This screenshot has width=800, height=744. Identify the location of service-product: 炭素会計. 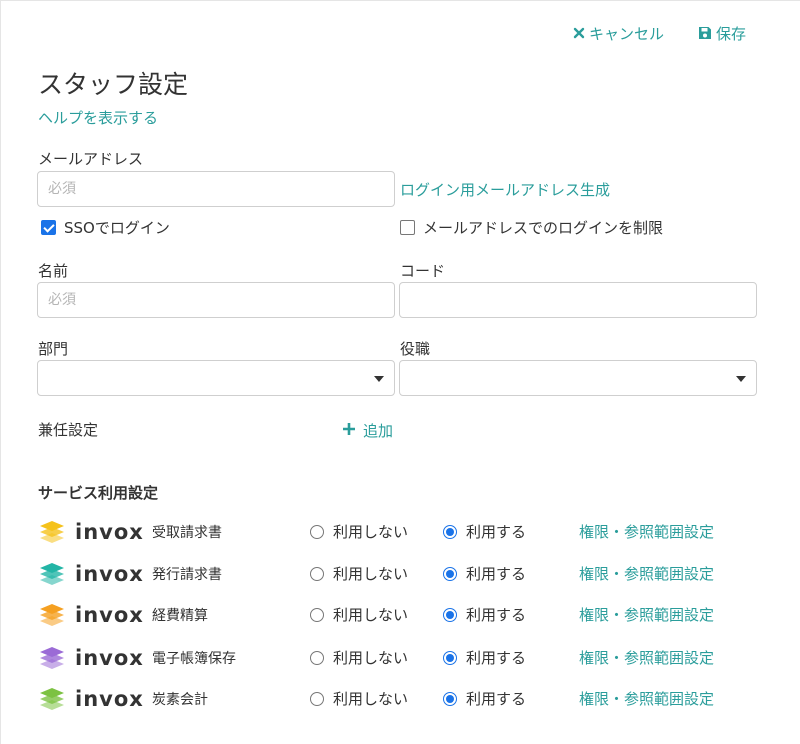
(180, 700).